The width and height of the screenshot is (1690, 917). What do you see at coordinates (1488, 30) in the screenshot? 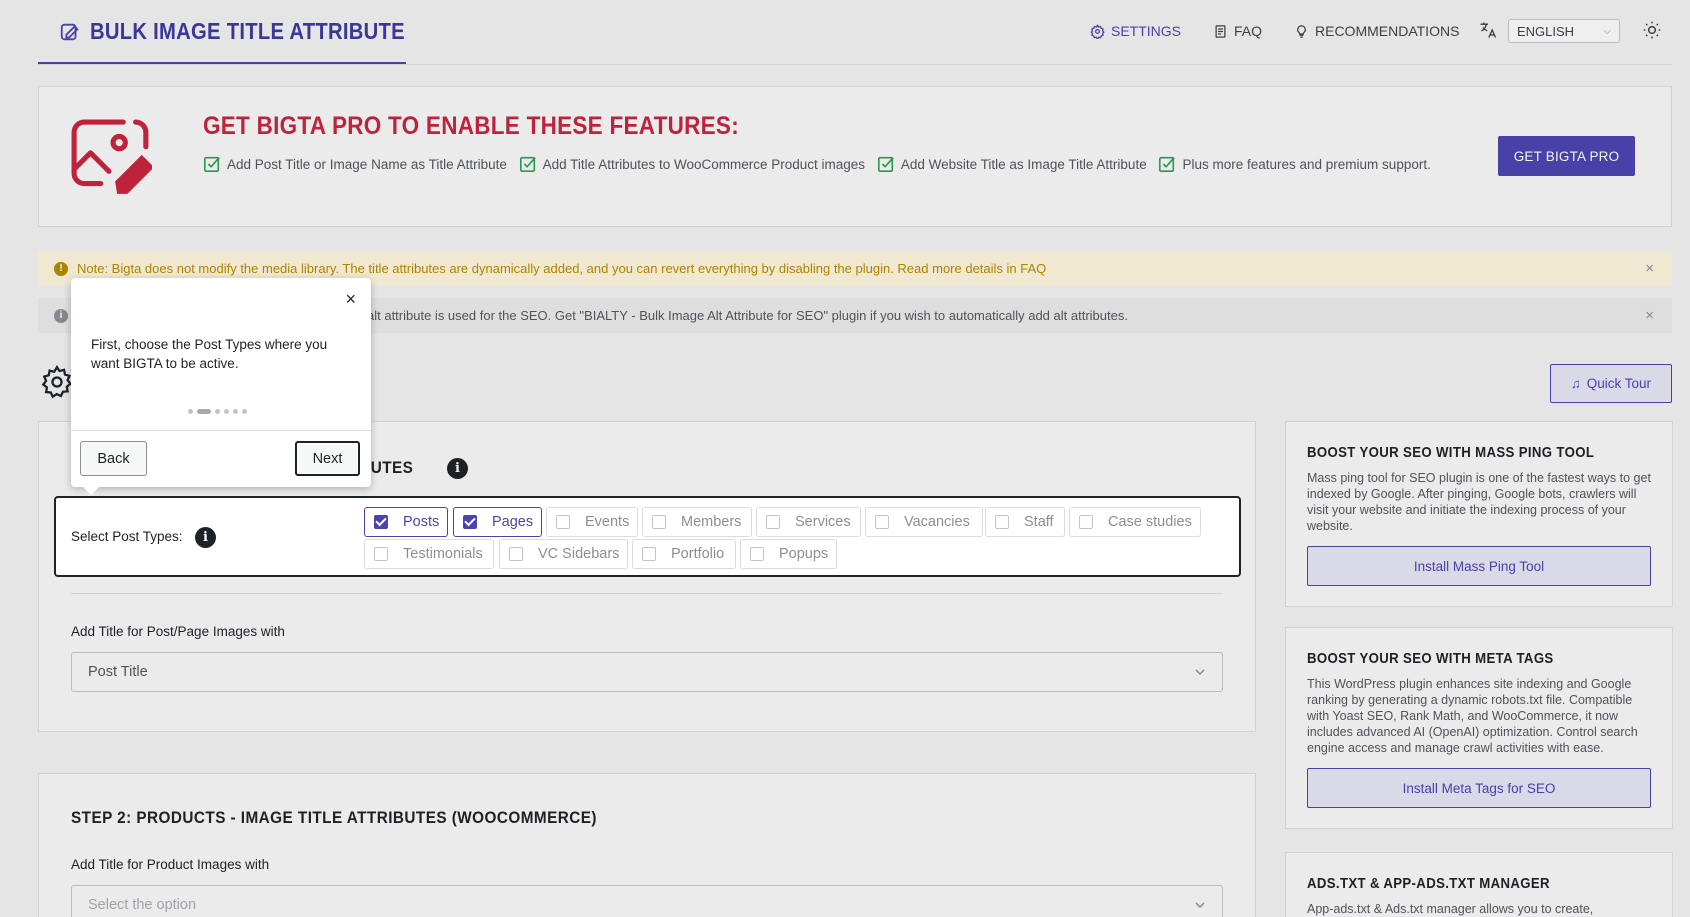
I see `translate-icon` at bounding box center [1488, 30].